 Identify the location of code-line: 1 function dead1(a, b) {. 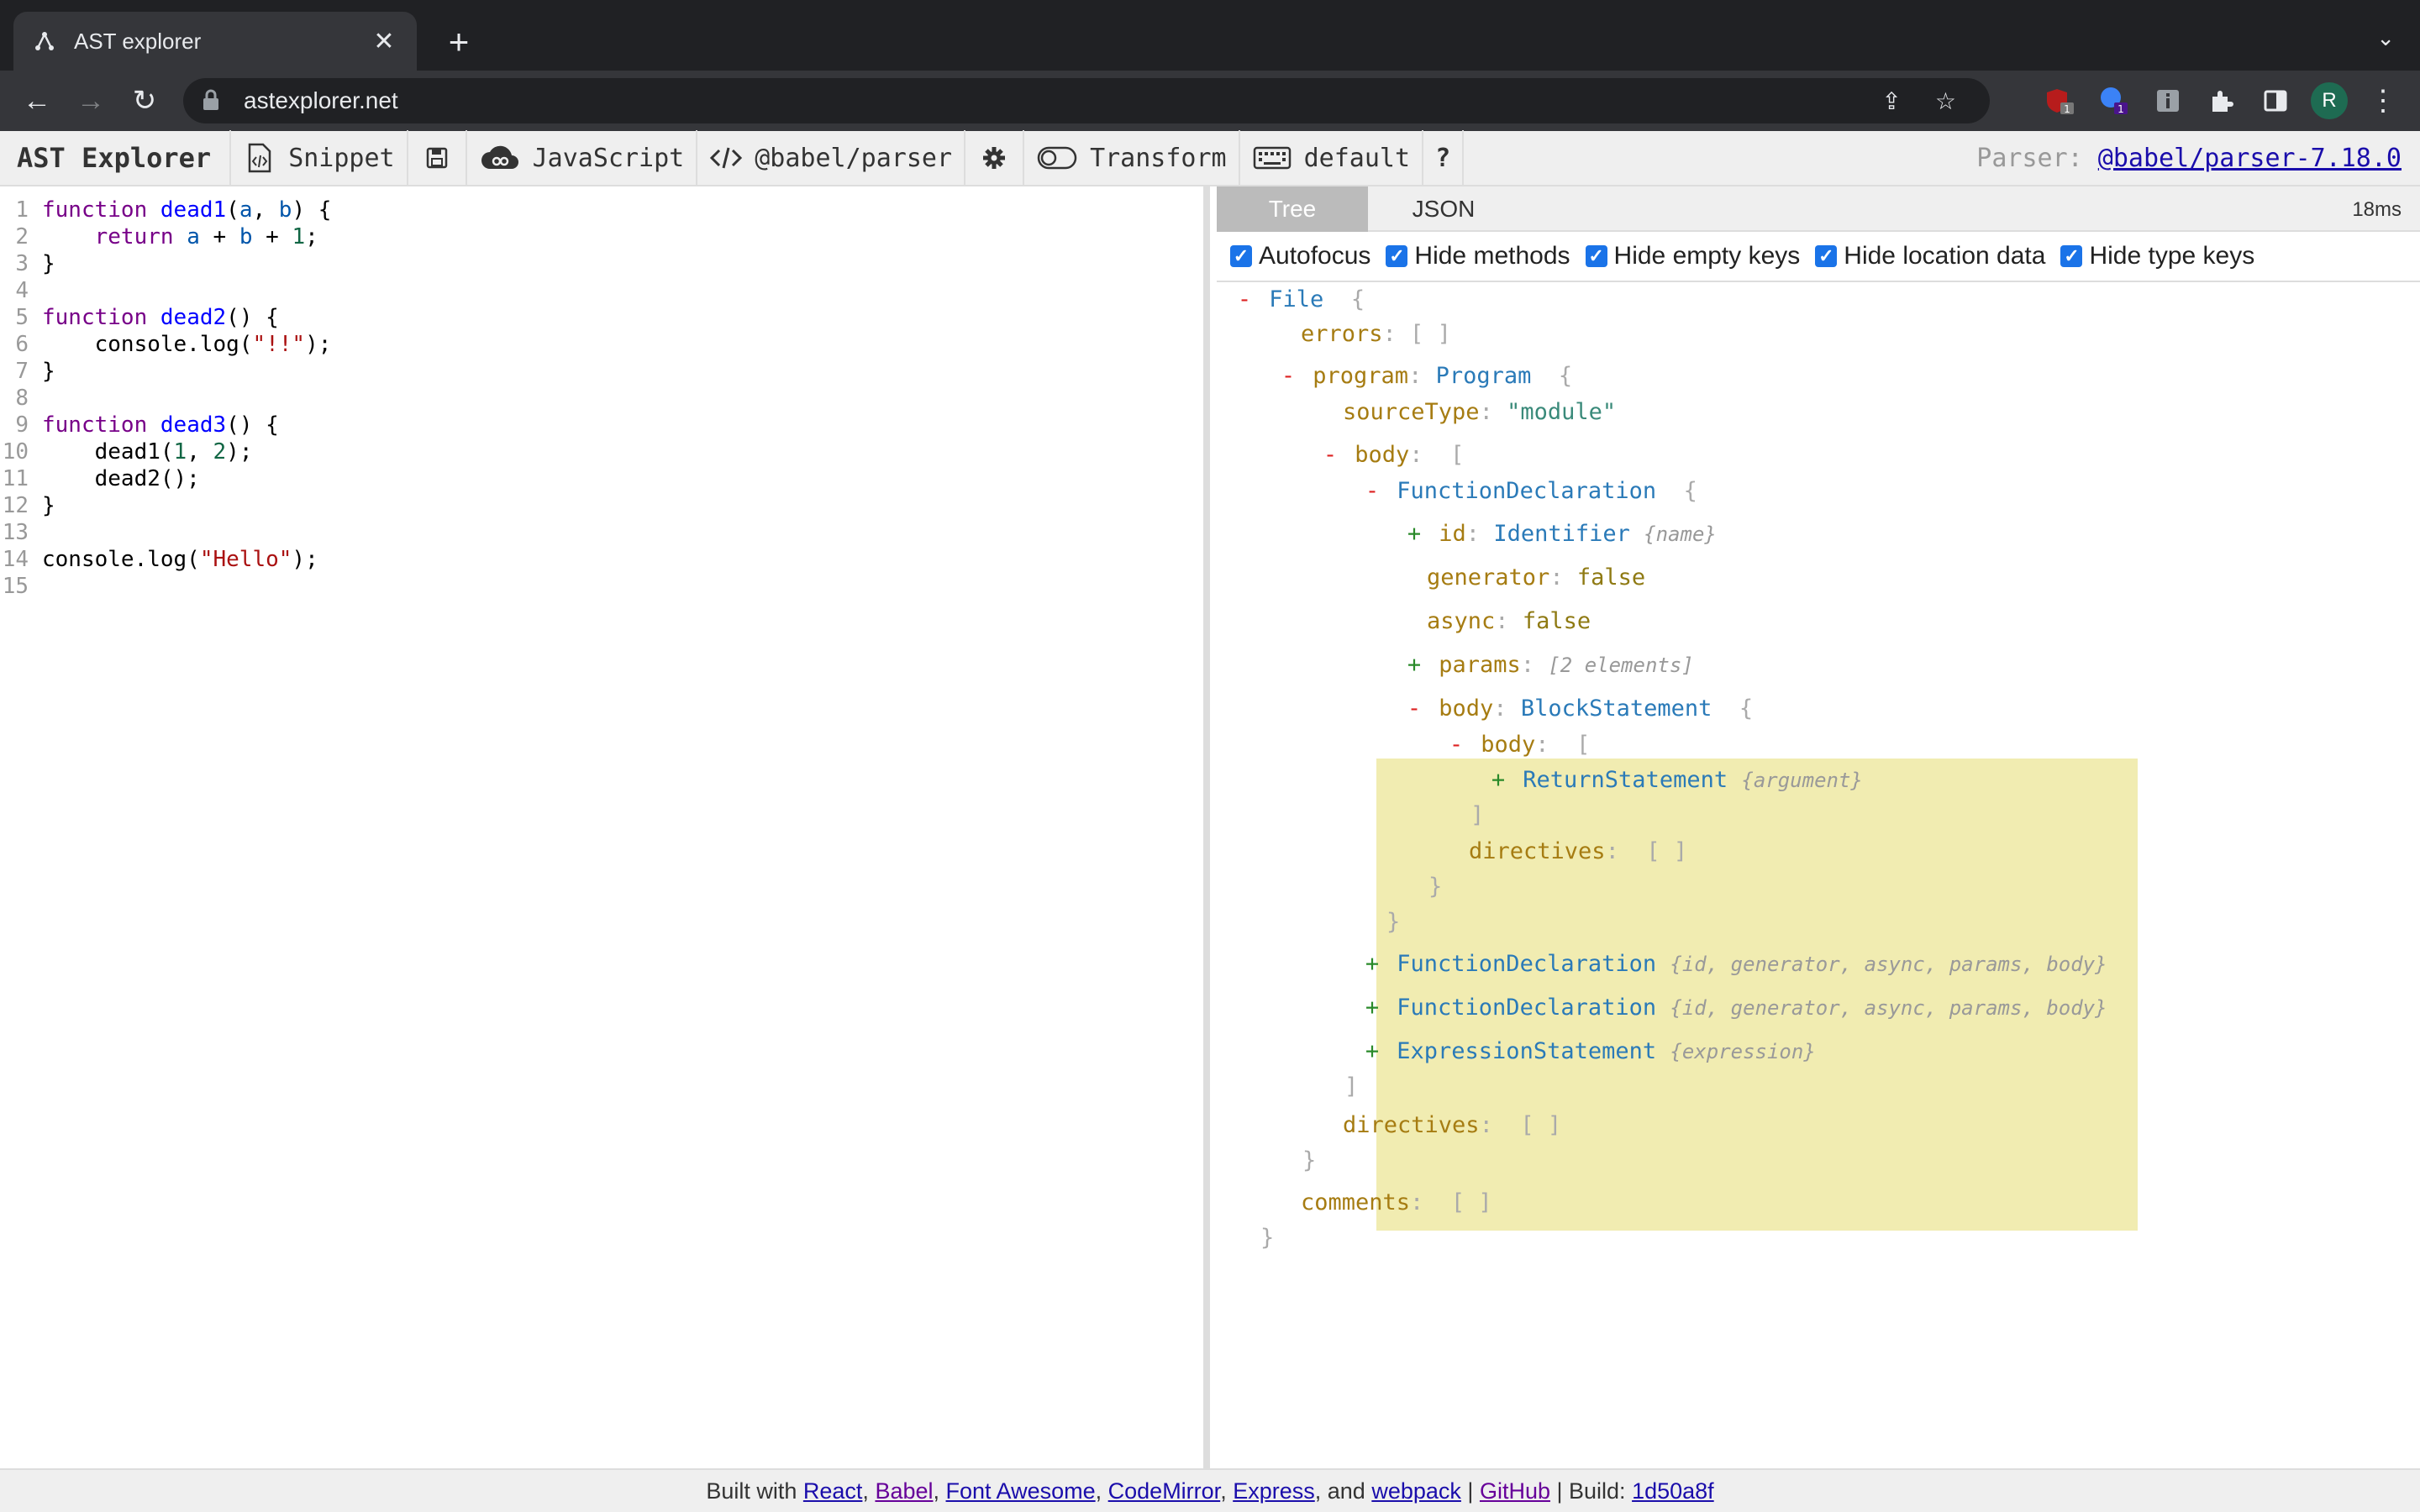
(165, 210).